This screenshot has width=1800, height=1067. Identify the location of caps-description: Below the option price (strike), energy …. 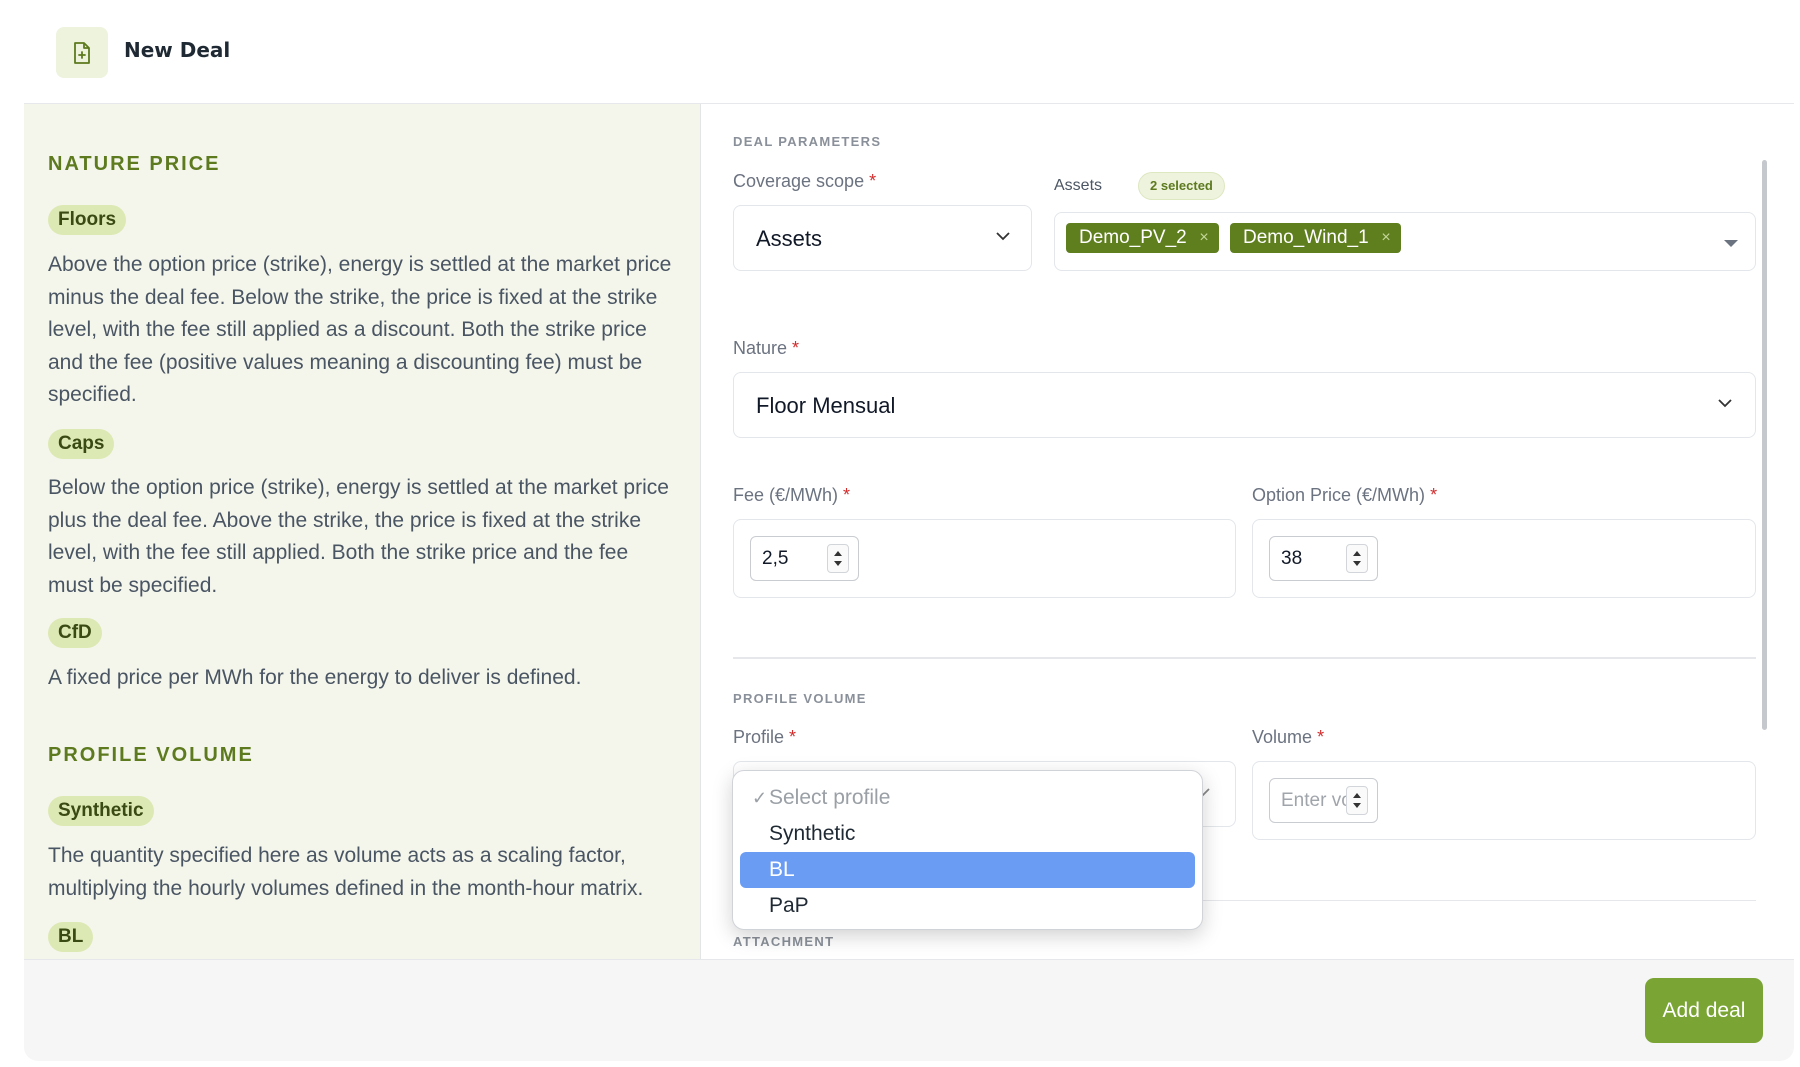
(358, 536).